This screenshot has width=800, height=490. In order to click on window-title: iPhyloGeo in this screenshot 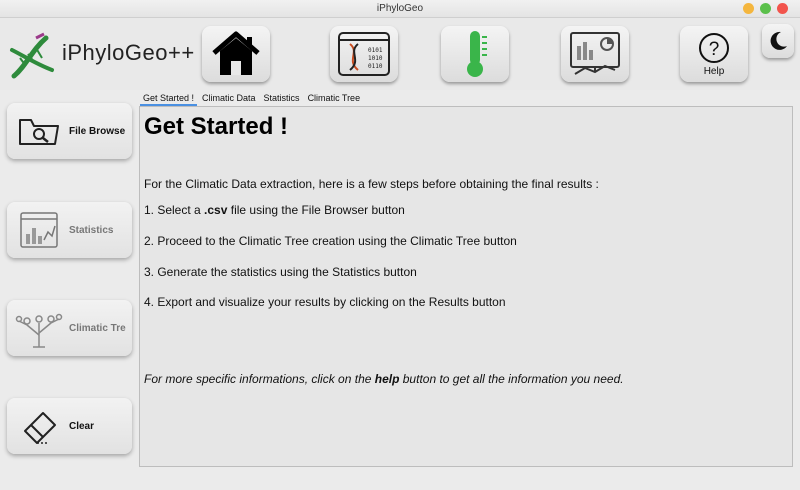, I will do `click(400, 8)`.